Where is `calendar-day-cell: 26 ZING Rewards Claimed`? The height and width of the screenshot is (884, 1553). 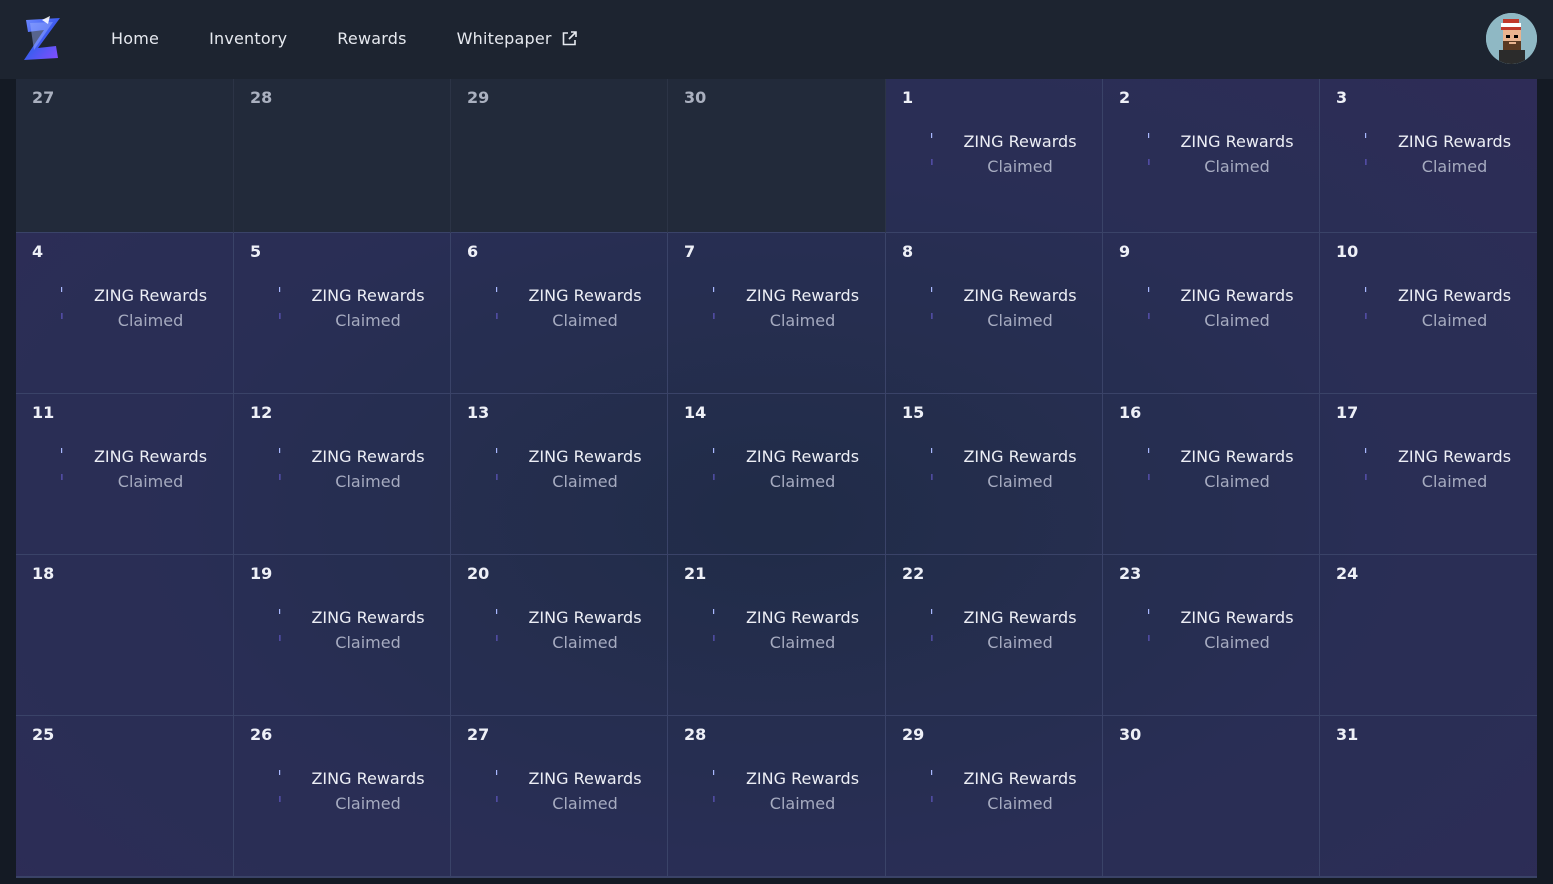
calendar-day-cell: 26 ZING Rewards Claimed is located at coordinates (342, 796).